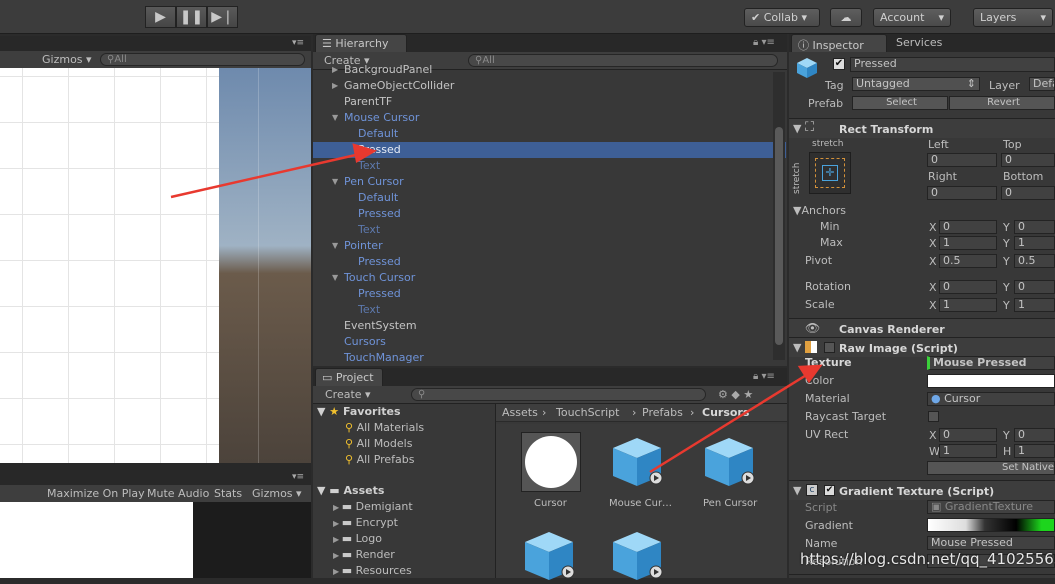 This screenshot has height=584, width=1055. I want to click on hierarchy-row: ▼ Mouse Cursor, so click(549, 118).